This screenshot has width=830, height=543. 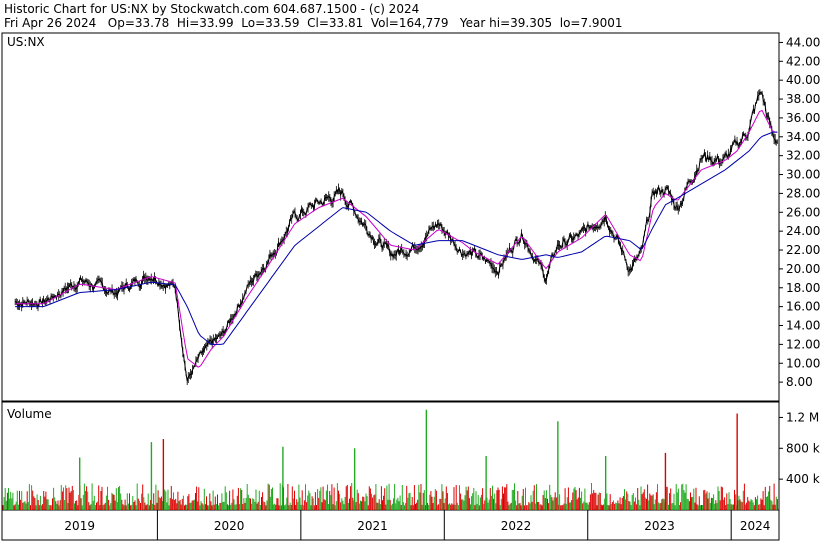 What do you see at coordinates (372, 526) in the screenshot?
I see `x-tick-label: 2021` at bounding box center [372, 526].